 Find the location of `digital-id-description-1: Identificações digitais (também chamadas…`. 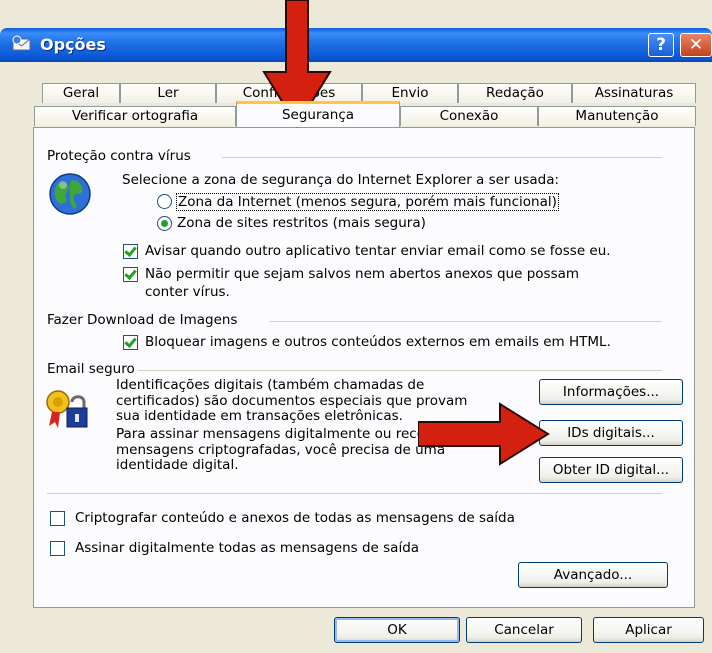

digital-id-description-1: Identificações digitais (também chamadas… is located at coordinates (292, 400).